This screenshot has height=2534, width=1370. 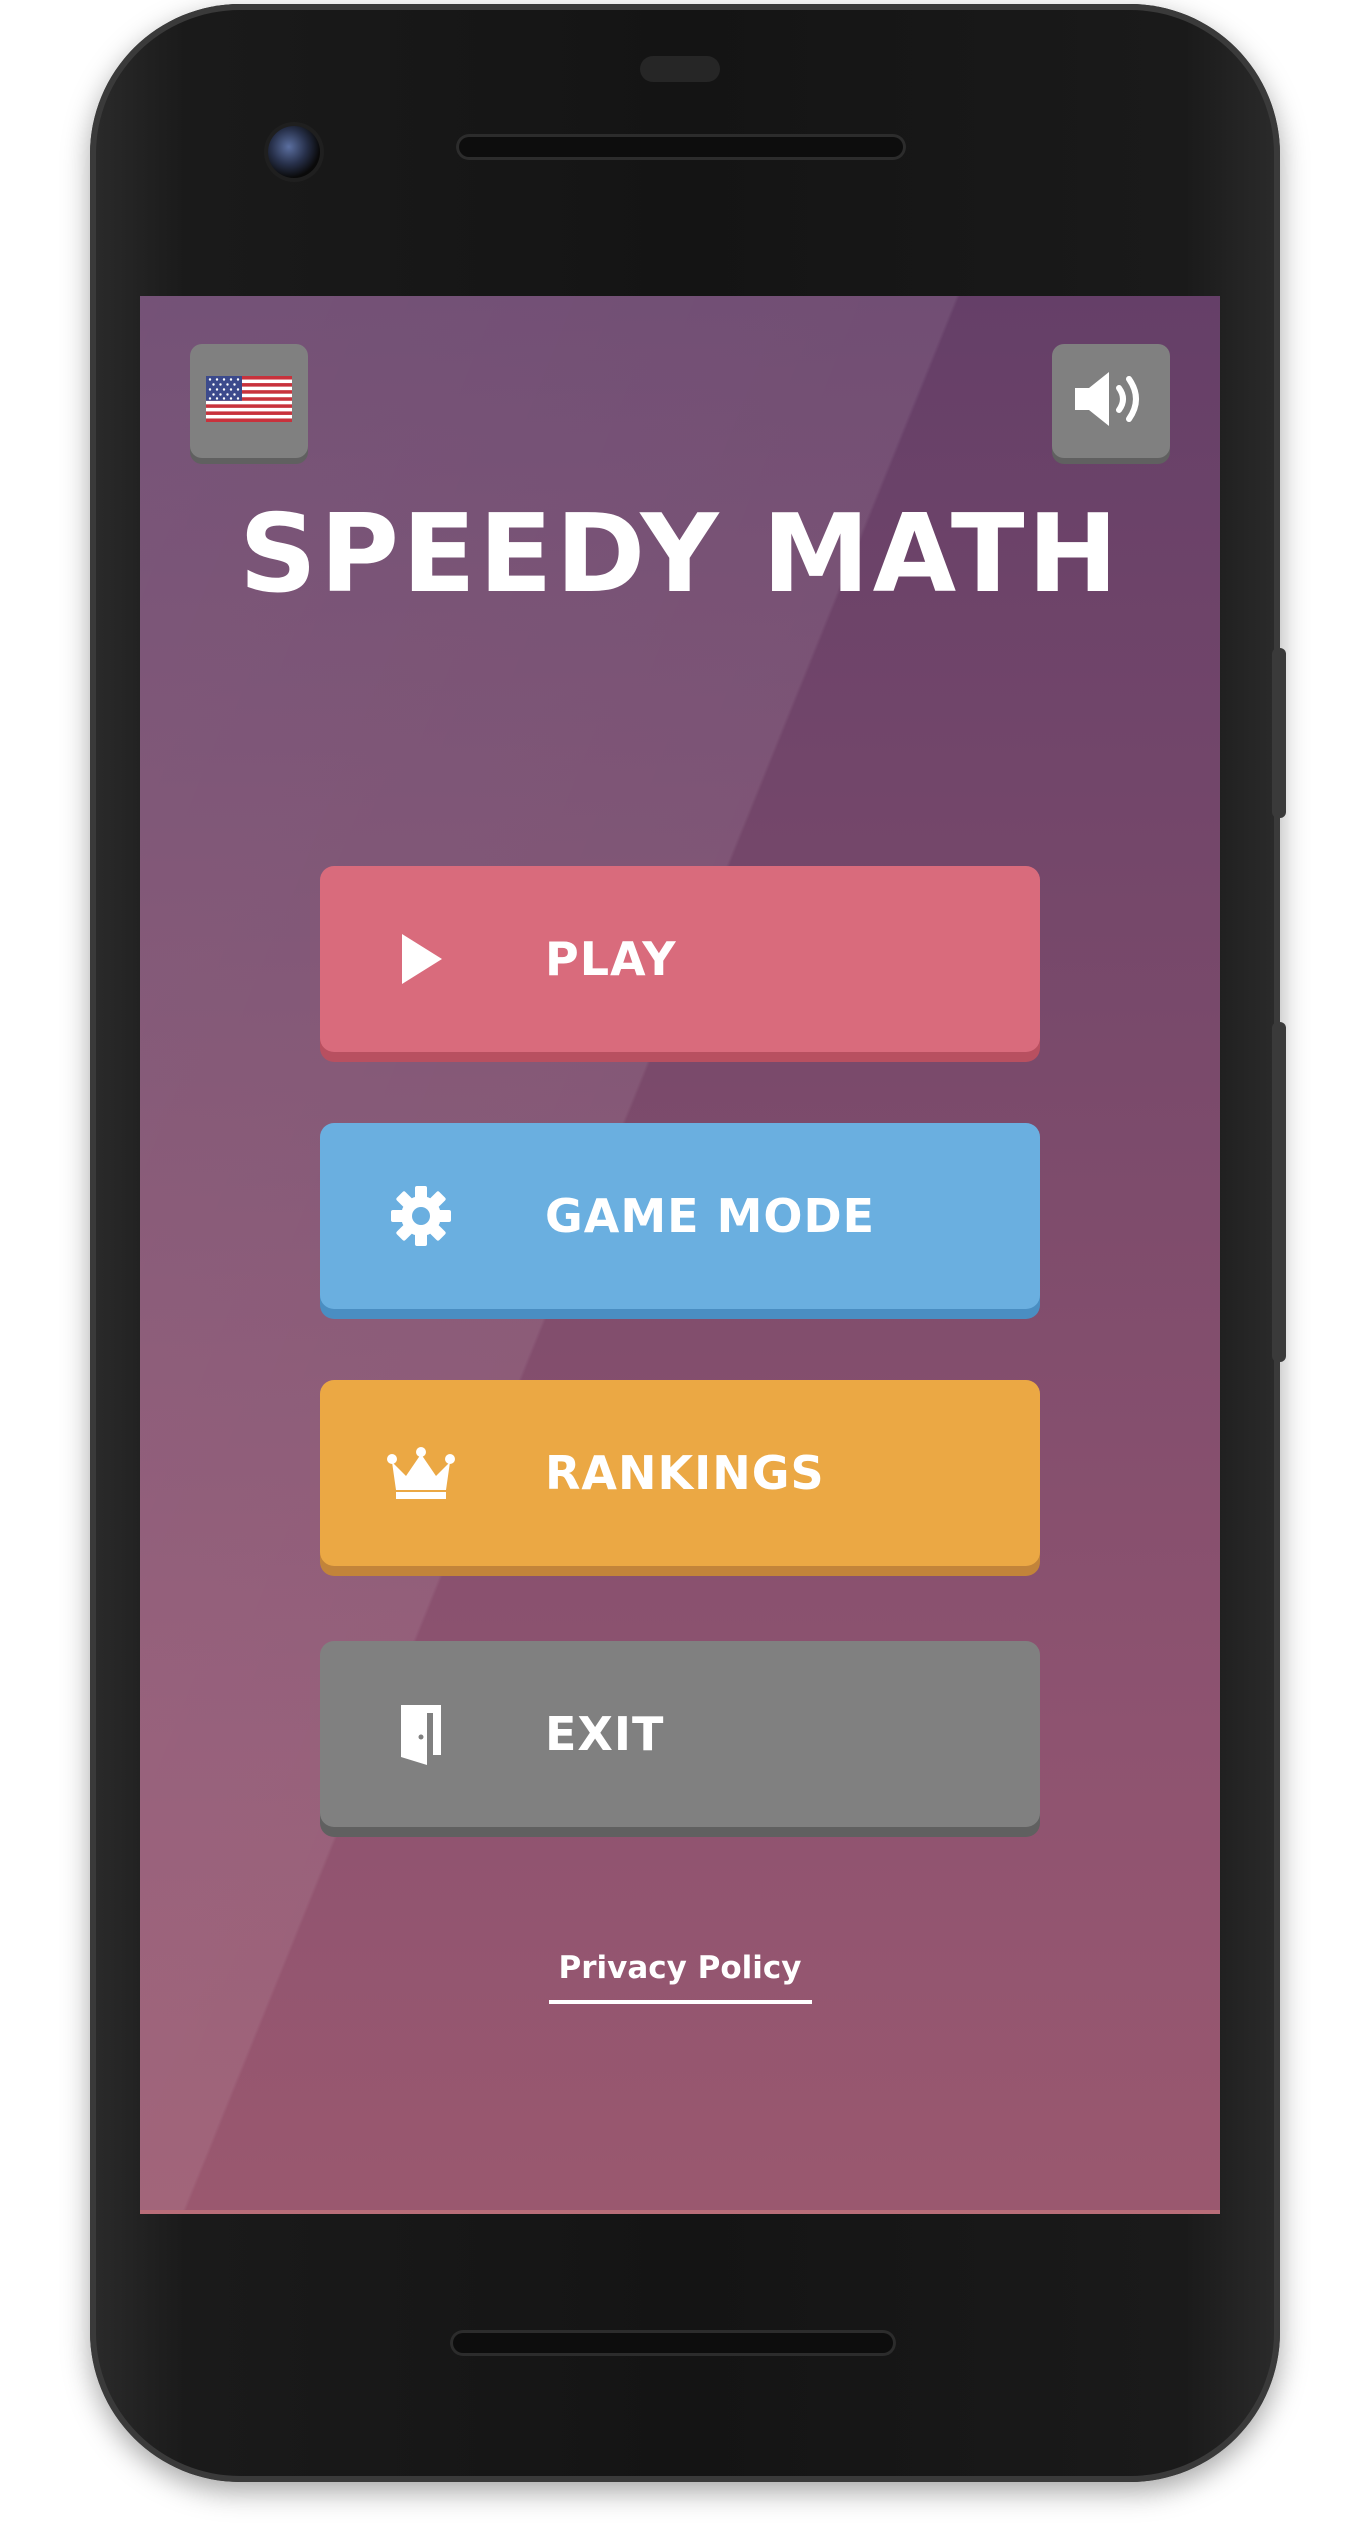 I want to click on top-speaker-grille, so click(x=681, y=147).